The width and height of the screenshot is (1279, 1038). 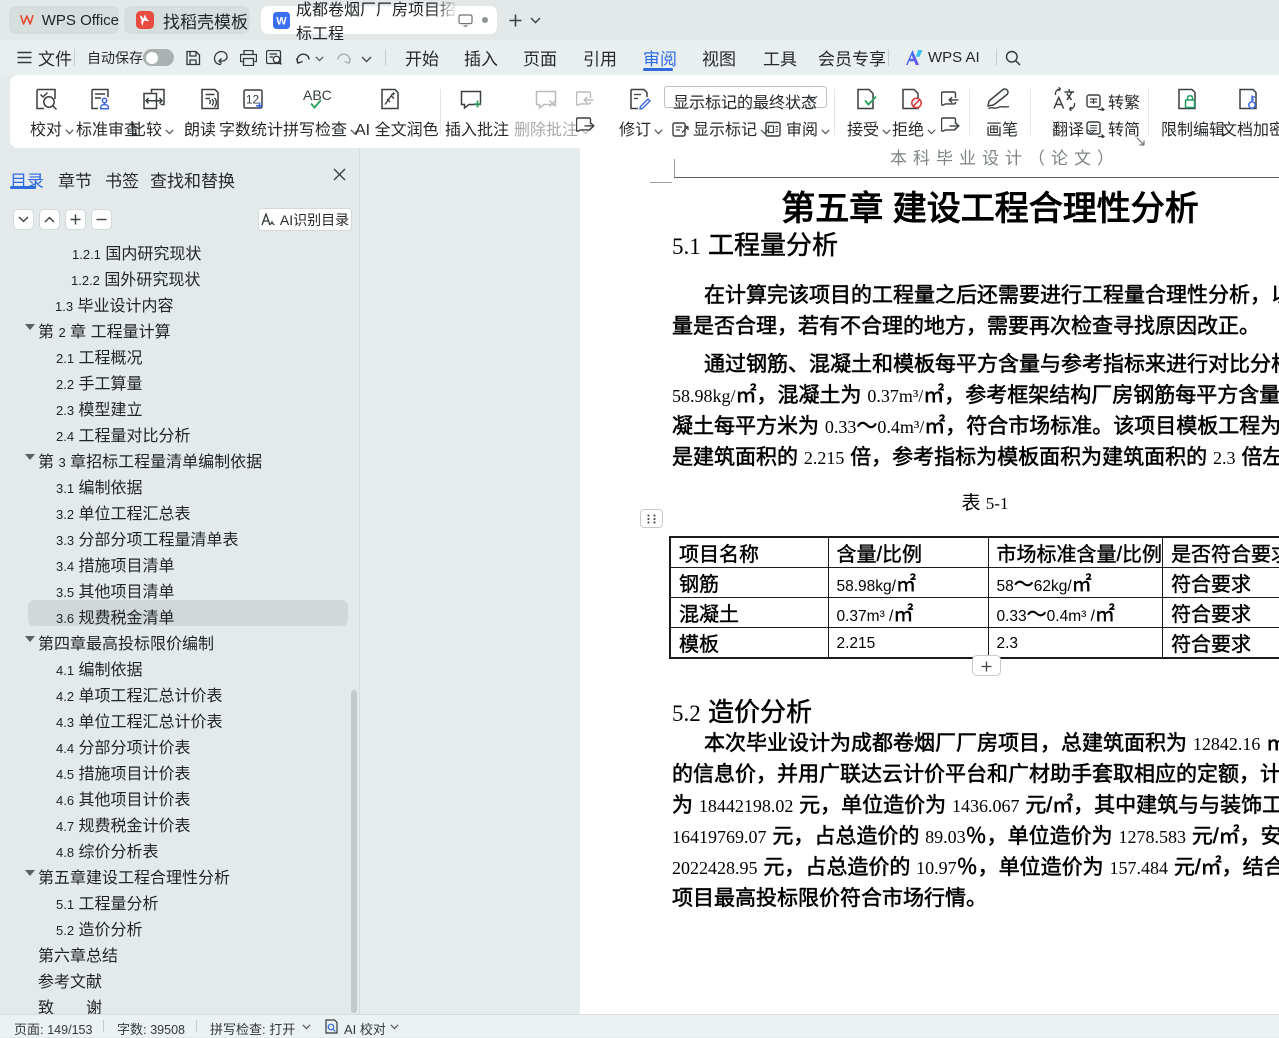 I want to click on svg-text: 12, so click(x=253, y=100).